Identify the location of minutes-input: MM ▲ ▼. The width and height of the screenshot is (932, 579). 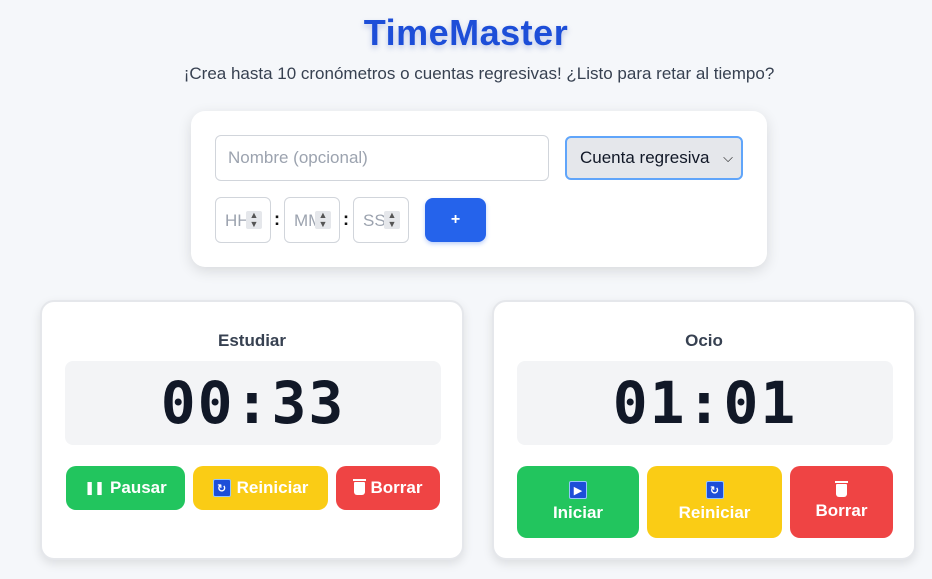
(312, 220).